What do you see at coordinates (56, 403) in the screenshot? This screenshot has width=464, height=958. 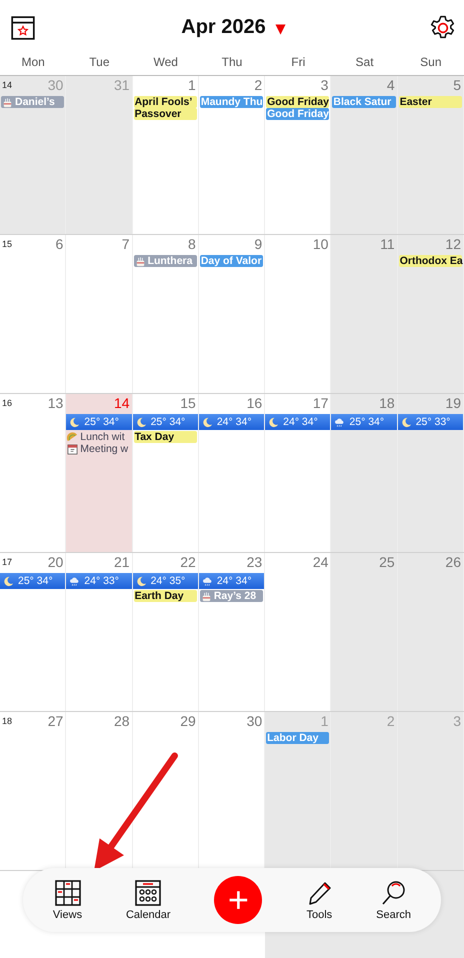 I see `day-number: 13` at bounding box center [56, 403].